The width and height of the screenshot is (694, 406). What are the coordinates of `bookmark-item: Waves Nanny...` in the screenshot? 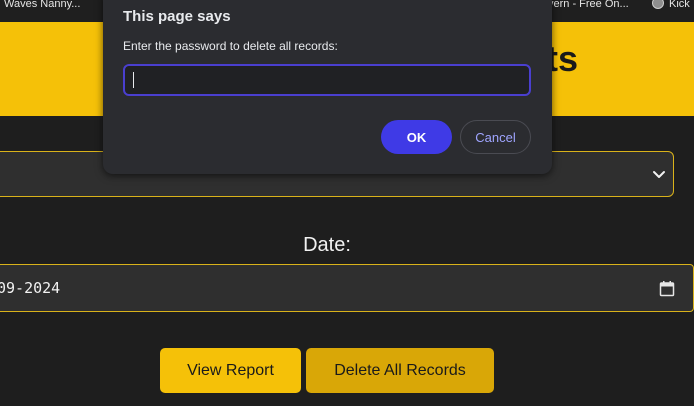 It's located at (42, 11).